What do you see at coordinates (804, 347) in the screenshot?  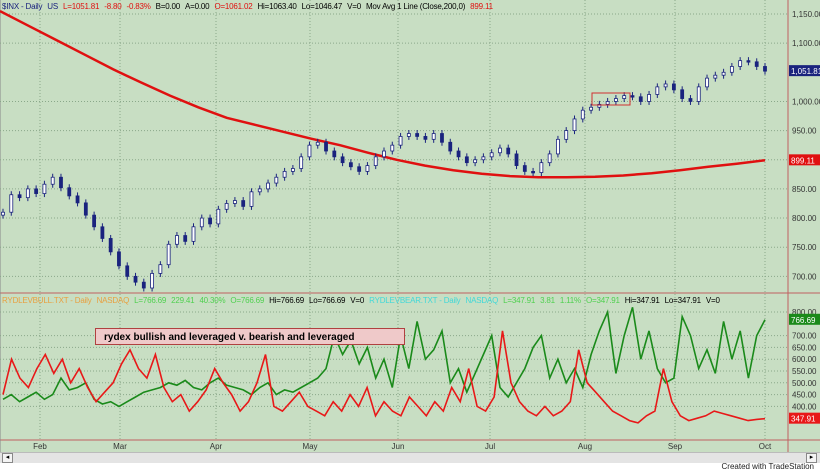 I see `indicator-tick-label: 650.00` at bounding box center [804, 347].